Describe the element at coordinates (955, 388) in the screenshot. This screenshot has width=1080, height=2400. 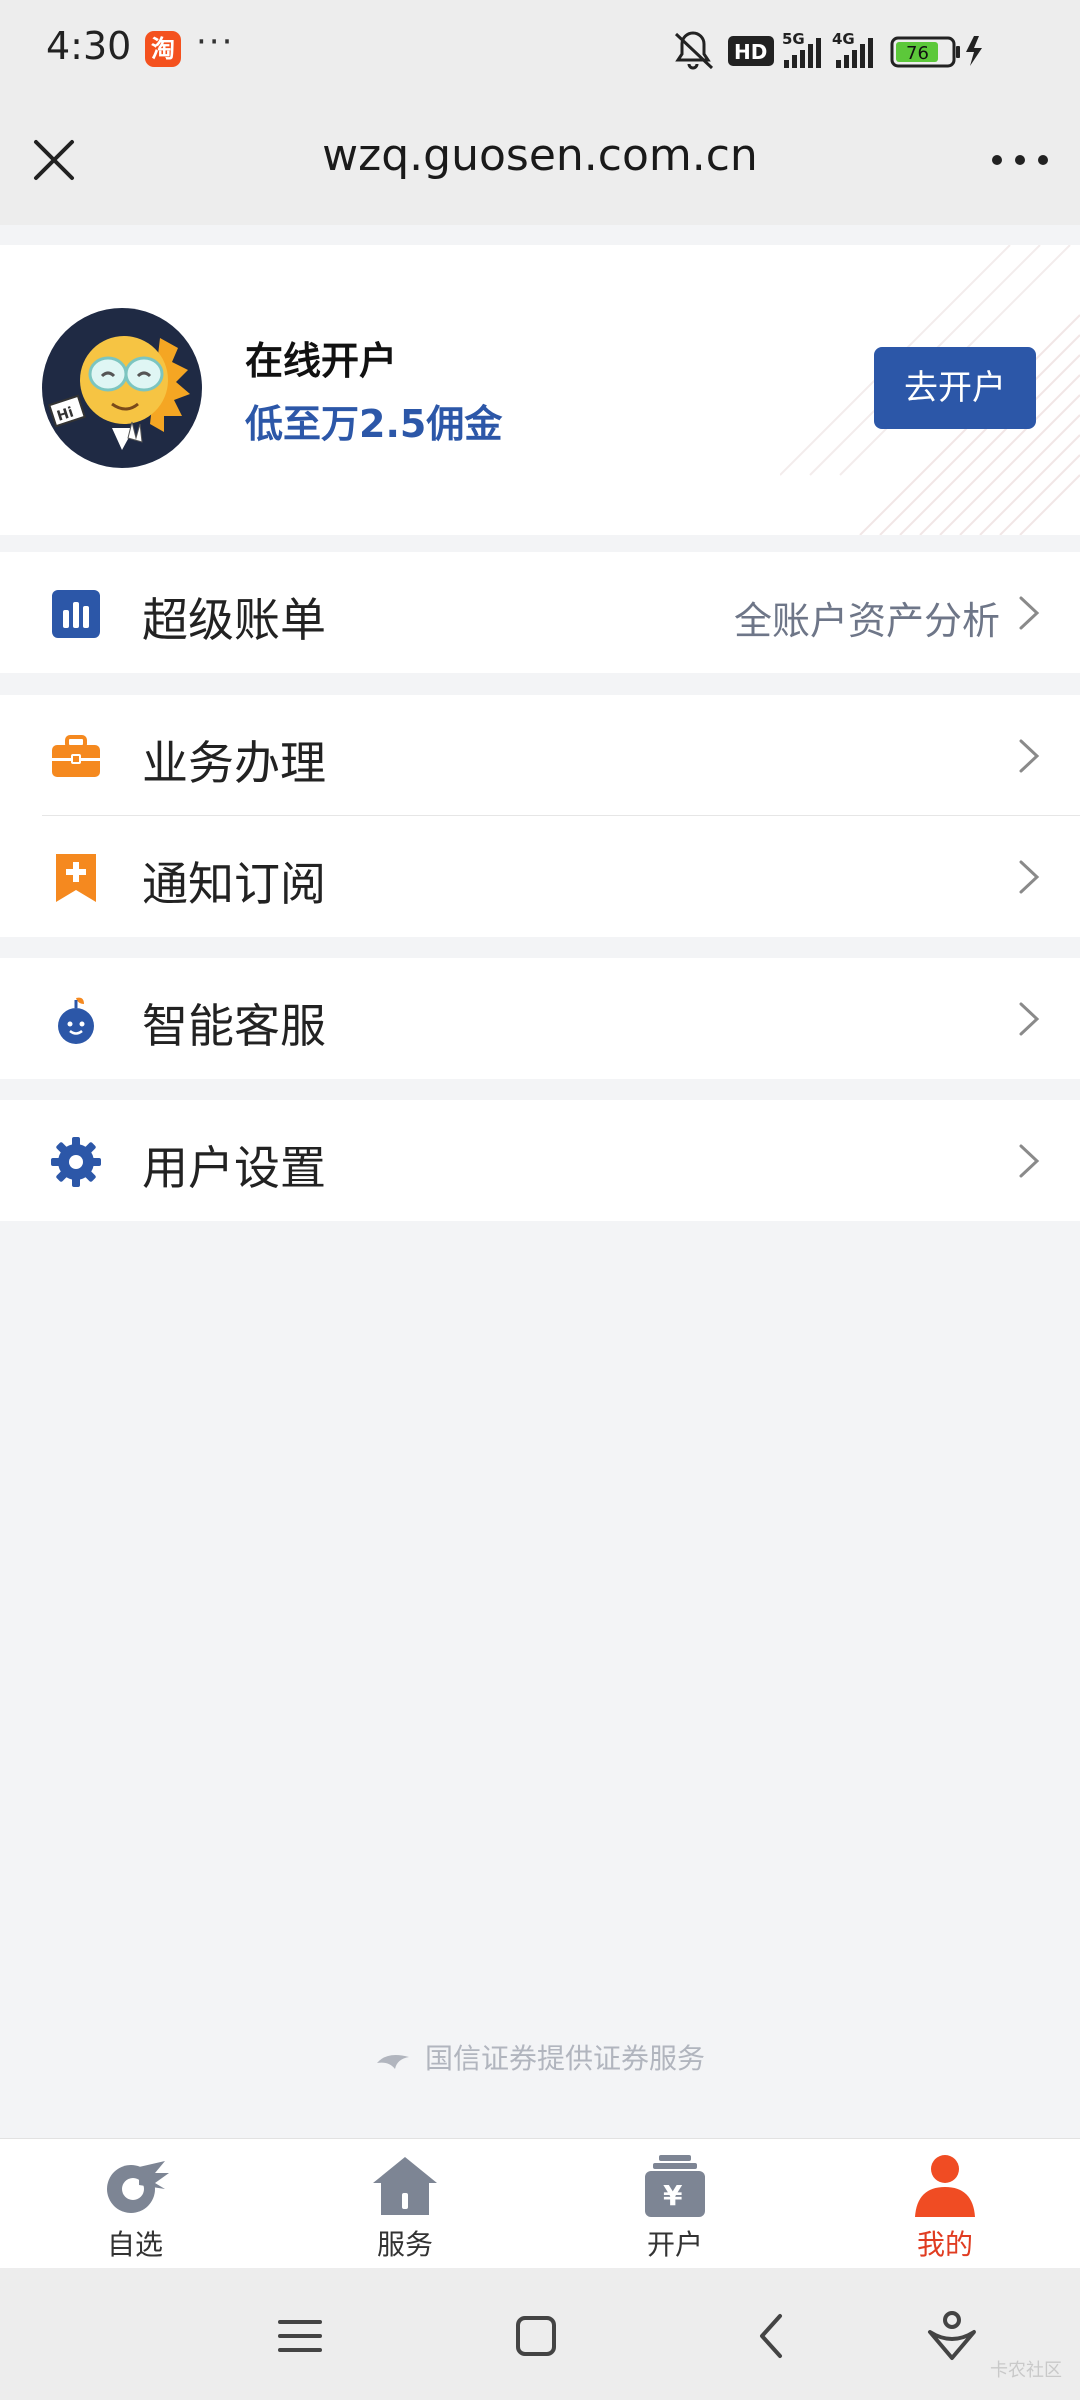
I see `open-account-button: 去开户` at that location.